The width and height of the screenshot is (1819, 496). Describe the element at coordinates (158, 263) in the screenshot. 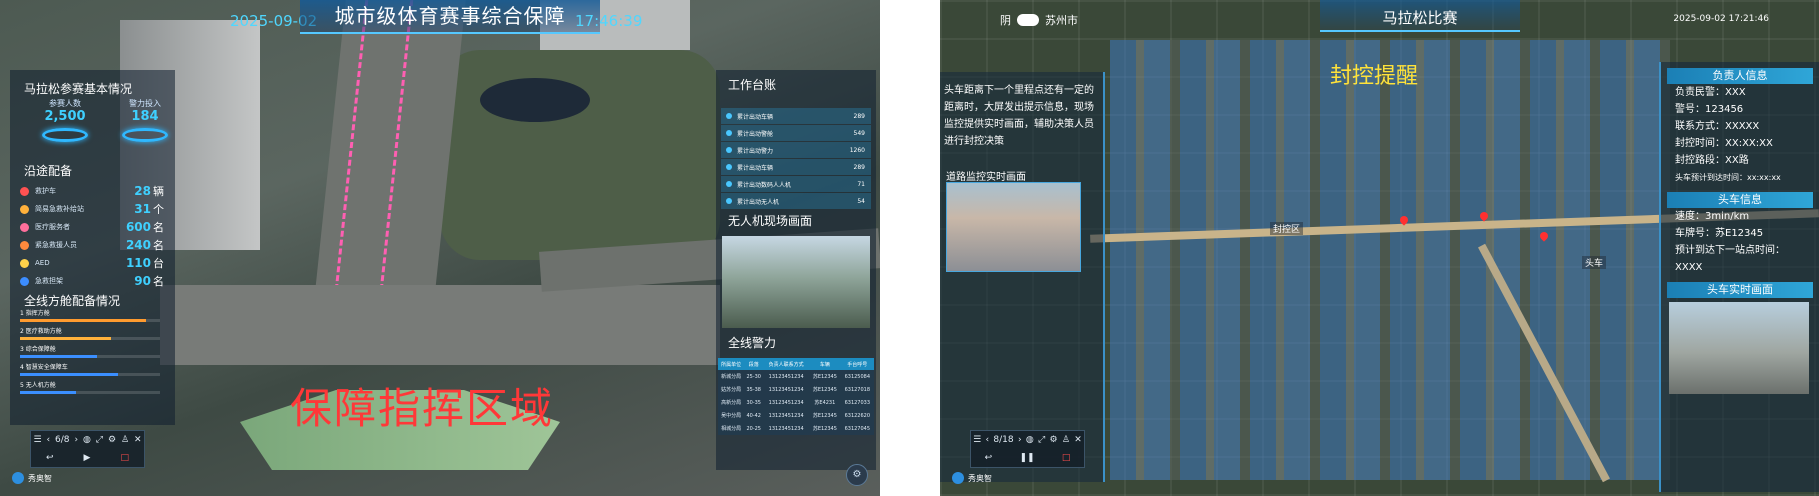

I see `item-unit: 台` at that location.